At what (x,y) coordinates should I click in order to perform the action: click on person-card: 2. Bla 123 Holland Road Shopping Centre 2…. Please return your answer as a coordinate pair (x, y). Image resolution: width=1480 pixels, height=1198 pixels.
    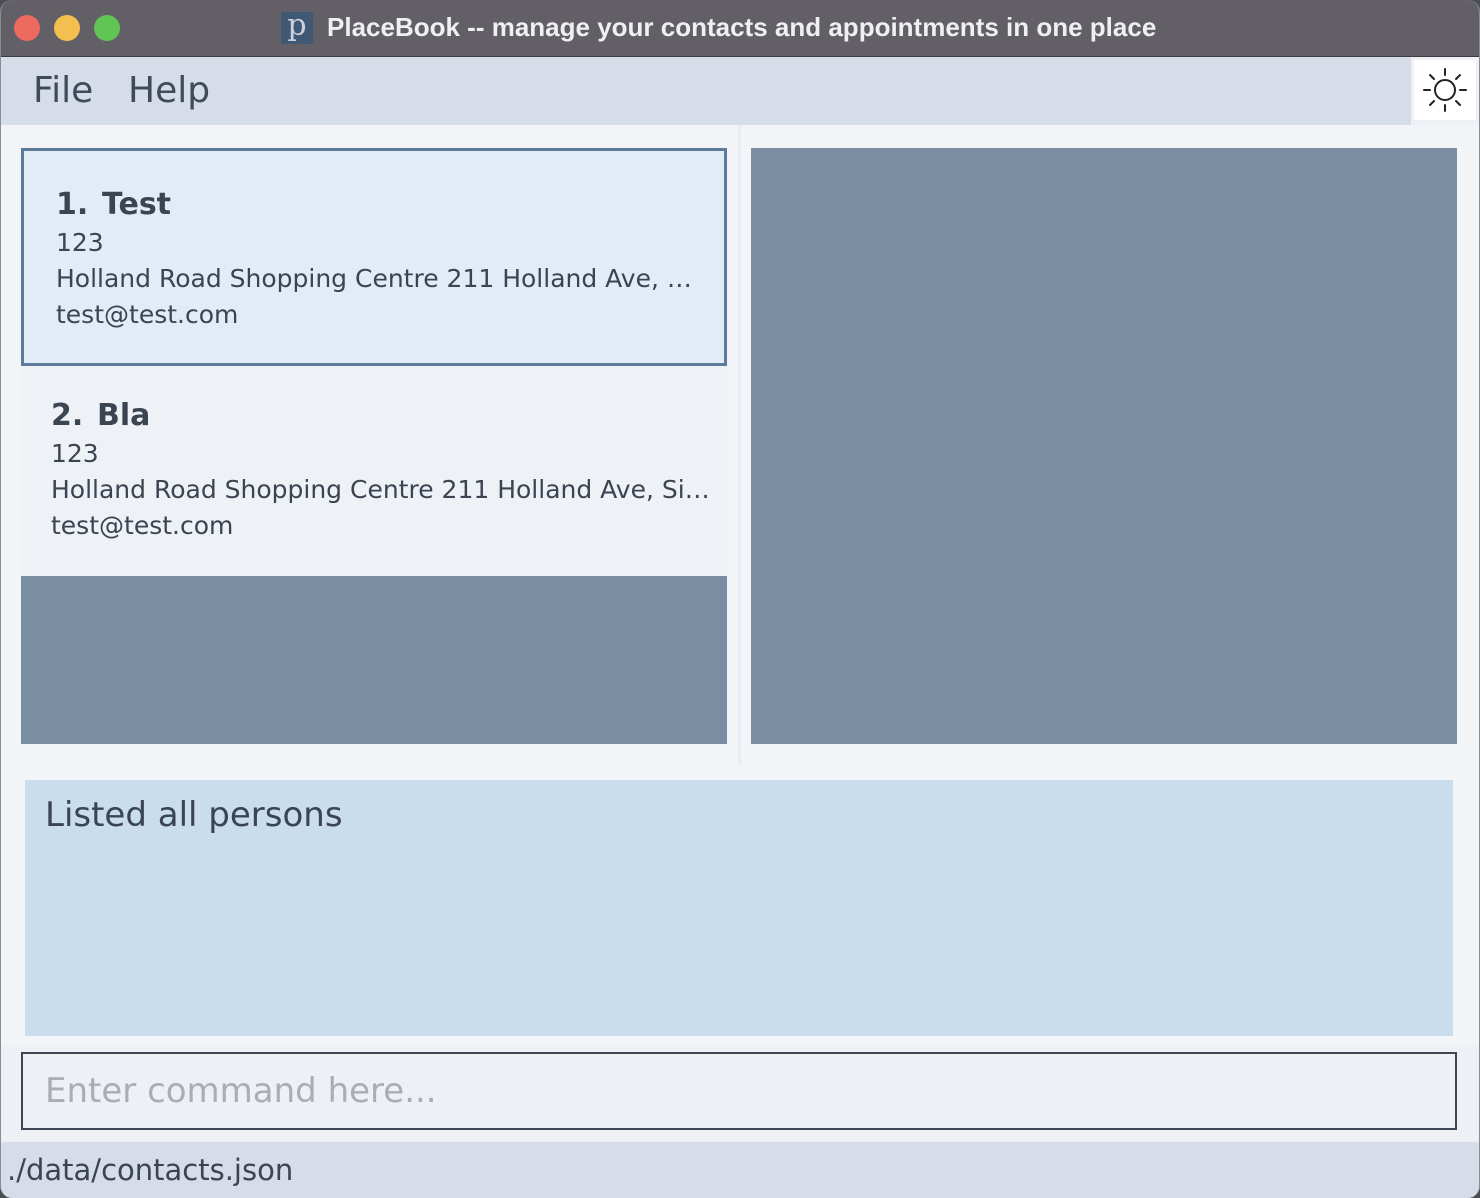
    Looking at the image, I should click on (374, 471).